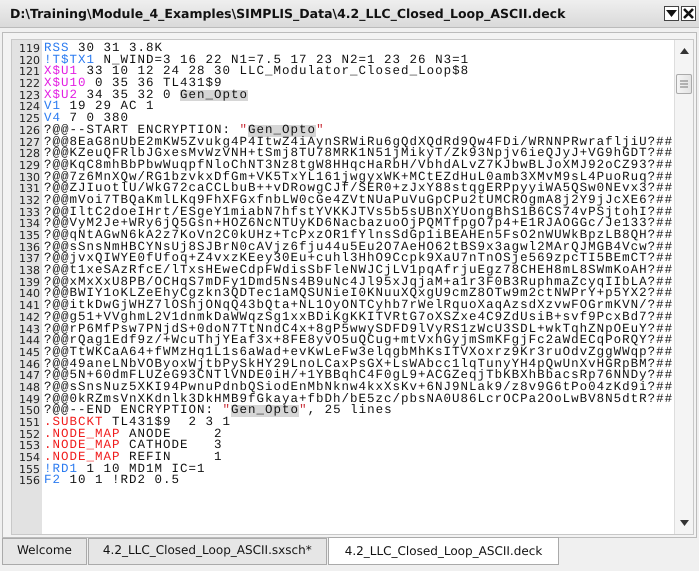  Describe the element at coordinates (359, 212) in the screenshot. I see `code-text: ?@@IltC2doeIHrt/ESgeY1miabN7hfstYVKKJTVs5b5sUBnXYUongBhS1B6CS74vPSjtohI?##` at that location.